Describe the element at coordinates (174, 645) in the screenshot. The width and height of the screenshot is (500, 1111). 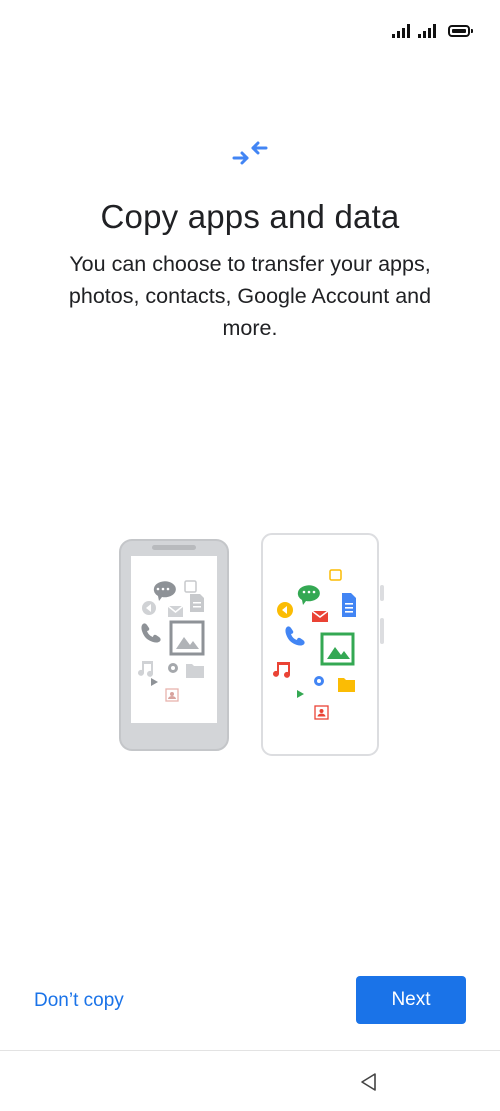
I see `old-phone` at that location.